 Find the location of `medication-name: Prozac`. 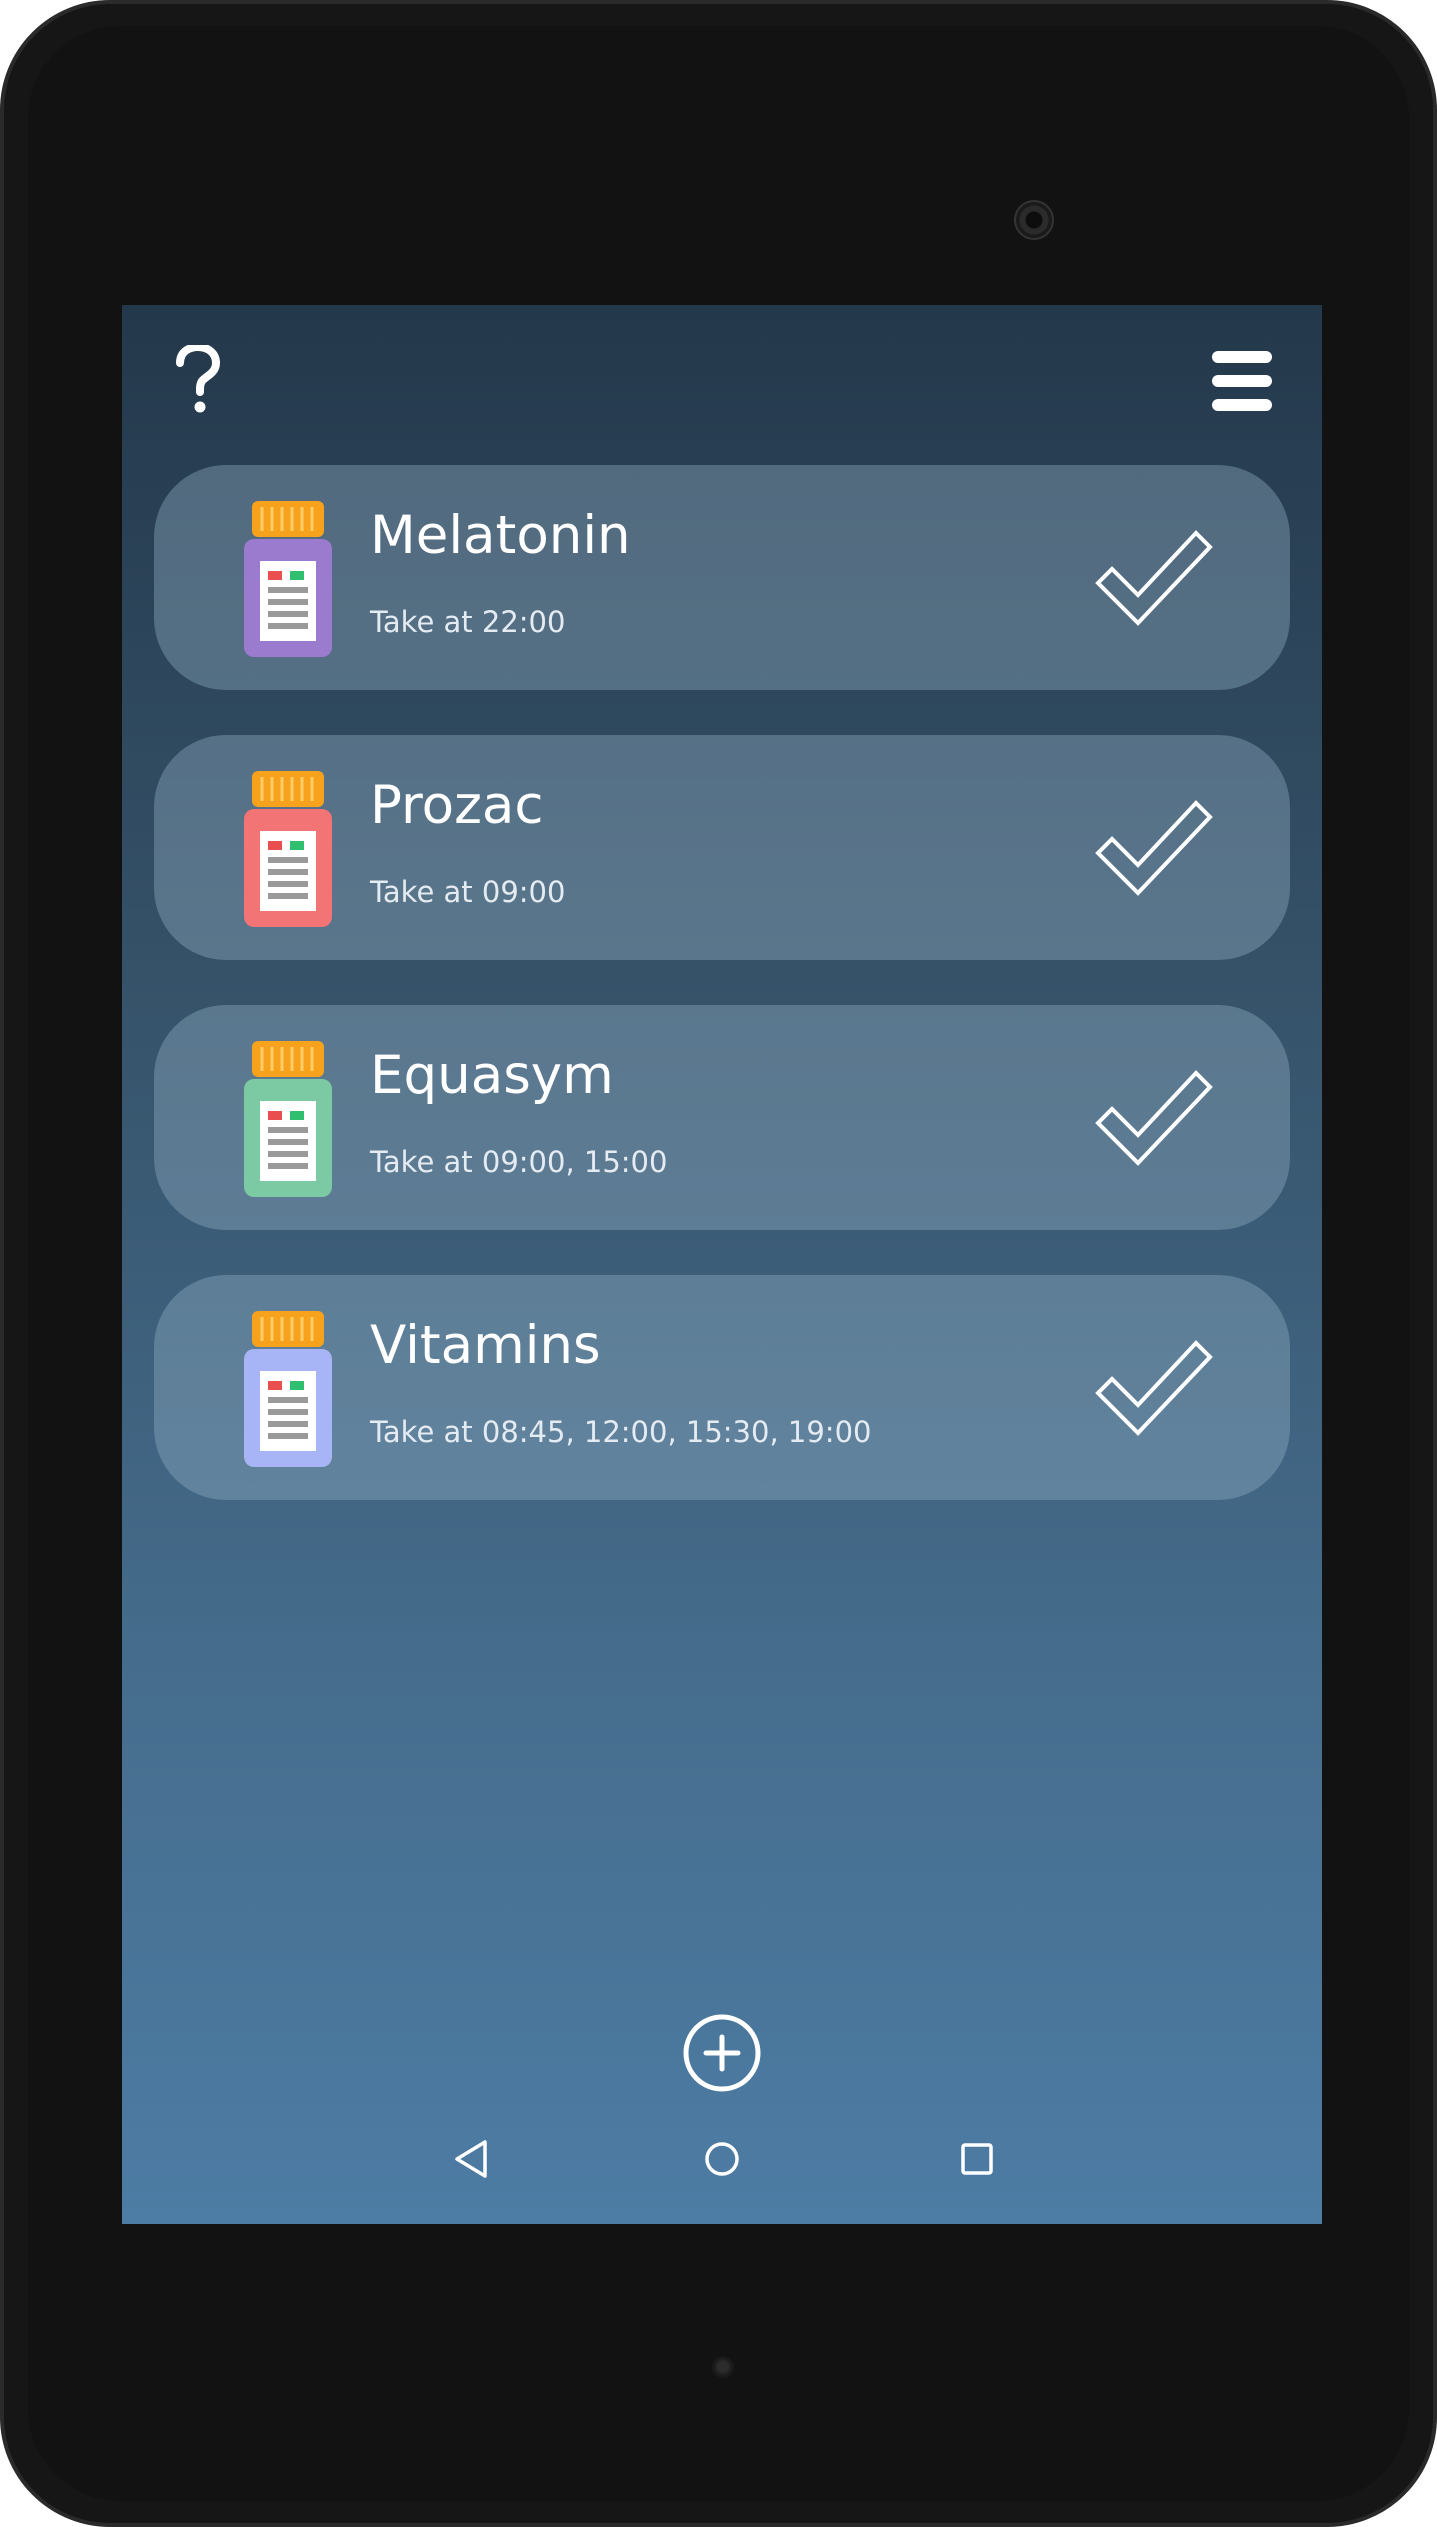

medication-name: Prozac is located at coordinates (457, 805).